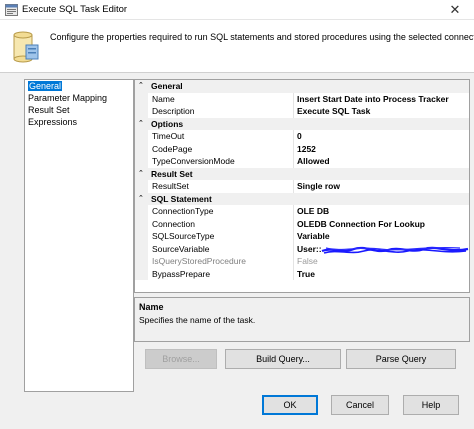 This screenshot has width=474, height=429. I want to click on property-name: BypassPrepare, so click(181, 273).